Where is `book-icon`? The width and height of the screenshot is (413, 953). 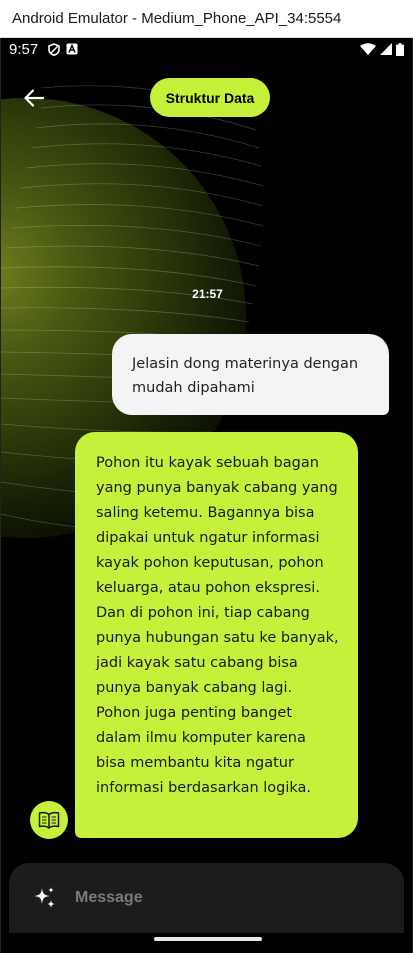 book-icon is located at coordinates (49, 820).